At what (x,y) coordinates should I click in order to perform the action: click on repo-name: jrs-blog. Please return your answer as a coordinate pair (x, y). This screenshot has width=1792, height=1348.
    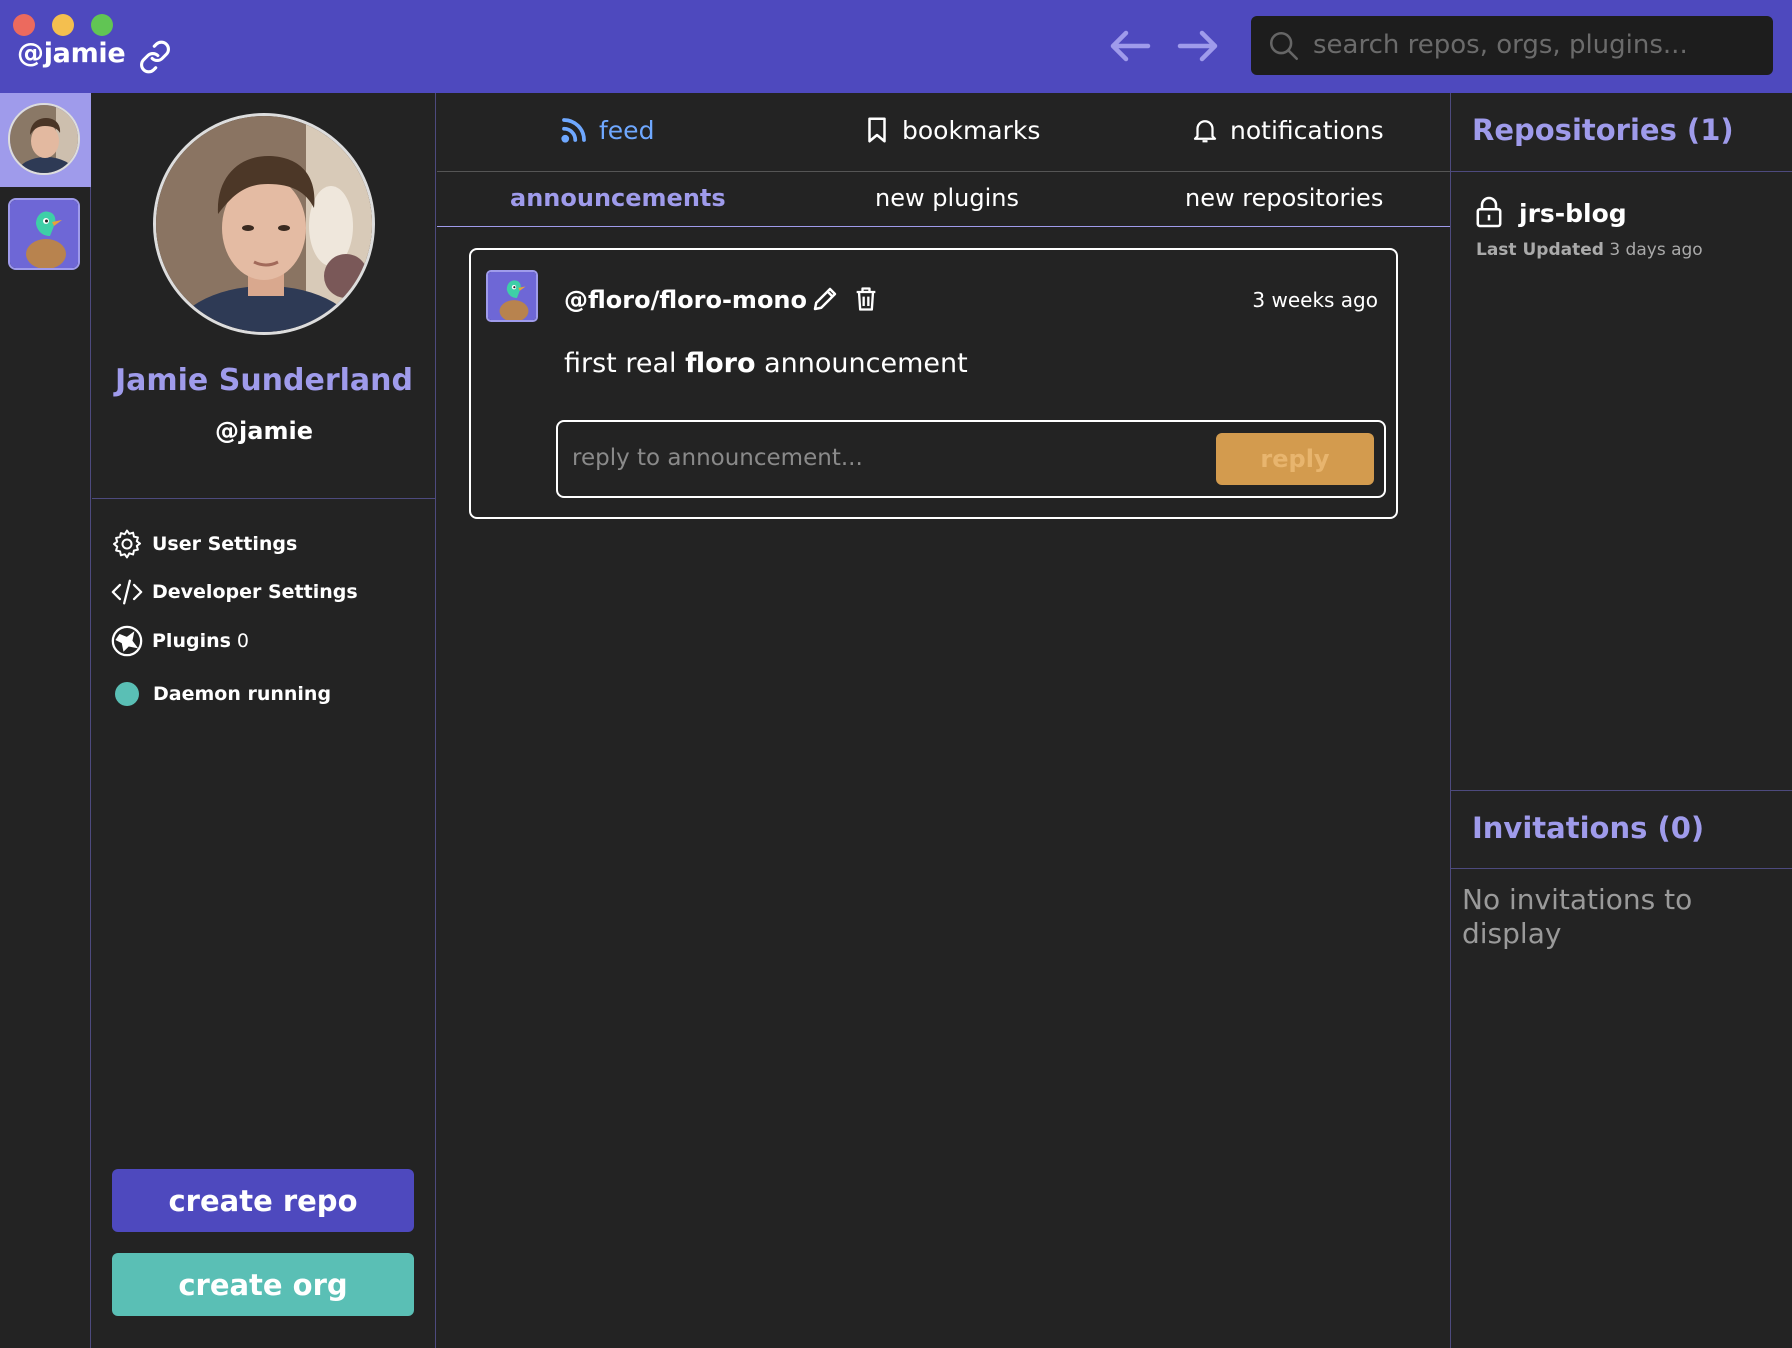
    Looking at the image, I should click on (1573, 213).